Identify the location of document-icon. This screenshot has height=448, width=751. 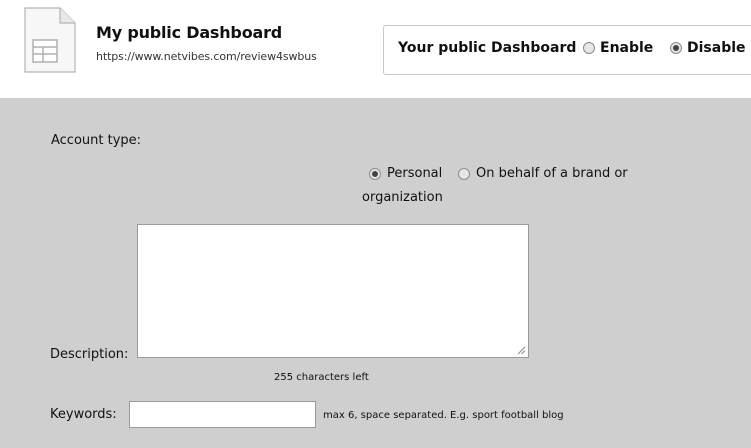
(50, 40).